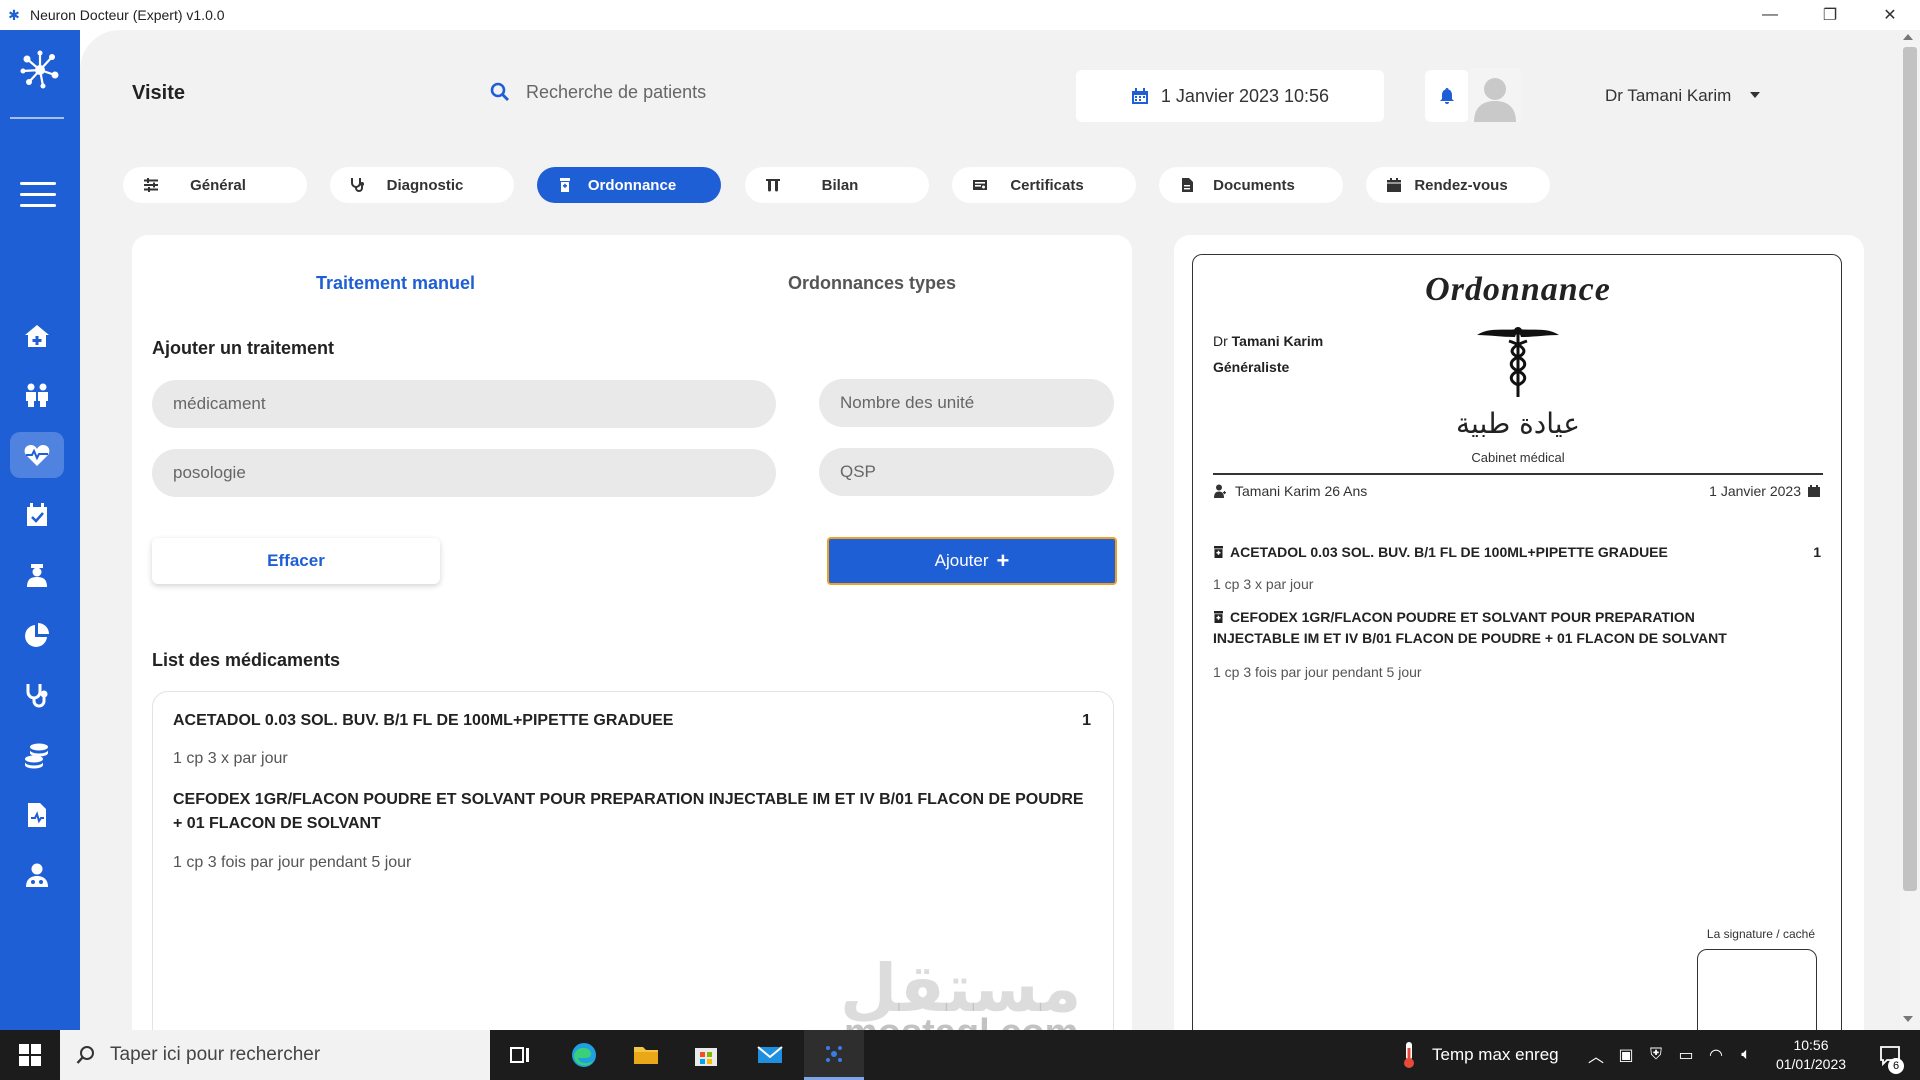  What do you see at coordinates (1656, 1055) in the screenshot?
I see `security-icon: ⛨` at bounding box center [1656, 1055].